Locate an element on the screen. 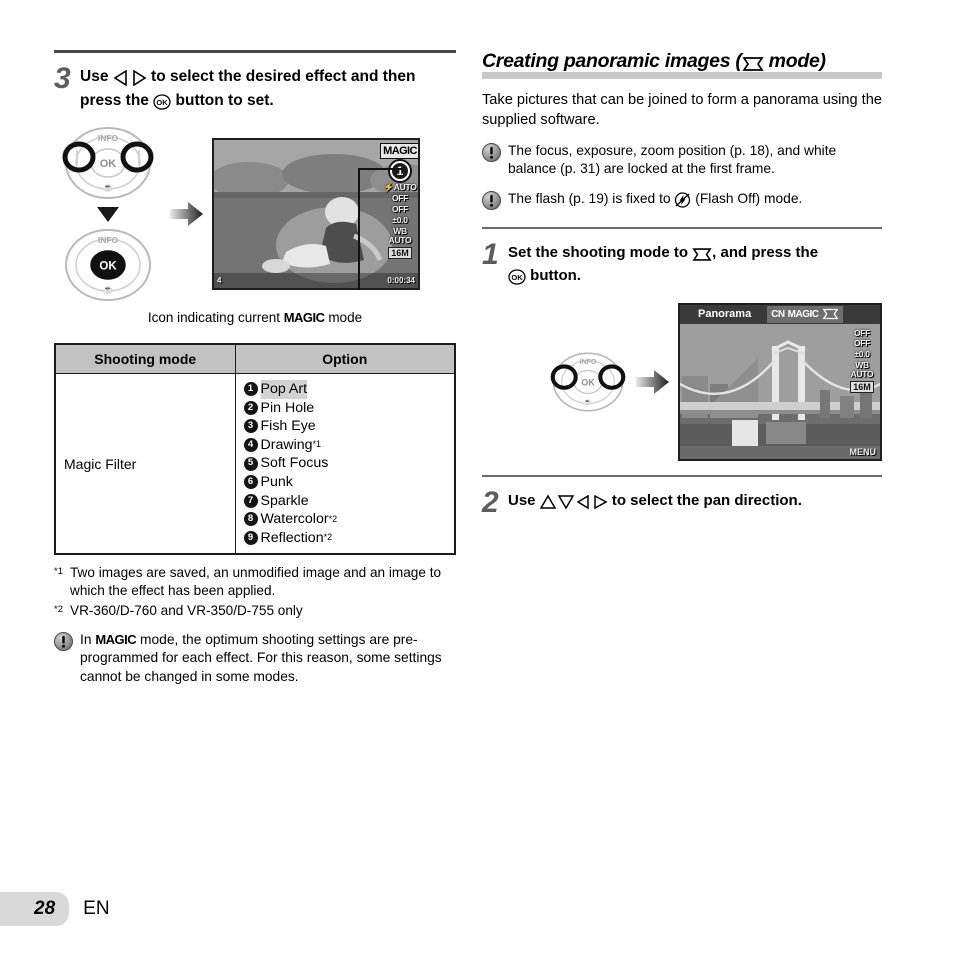 The image size is (954, 954). step-2-number: 2 is located at coordinates (490, 502).